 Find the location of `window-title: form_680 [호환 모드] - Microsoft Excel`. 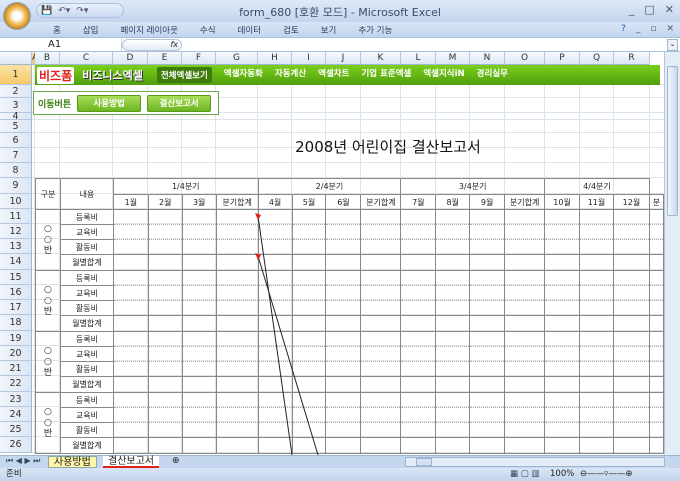

window-title: form_680 [호환 모드] - Microsoft Excel is located at coordinates (340, 12).